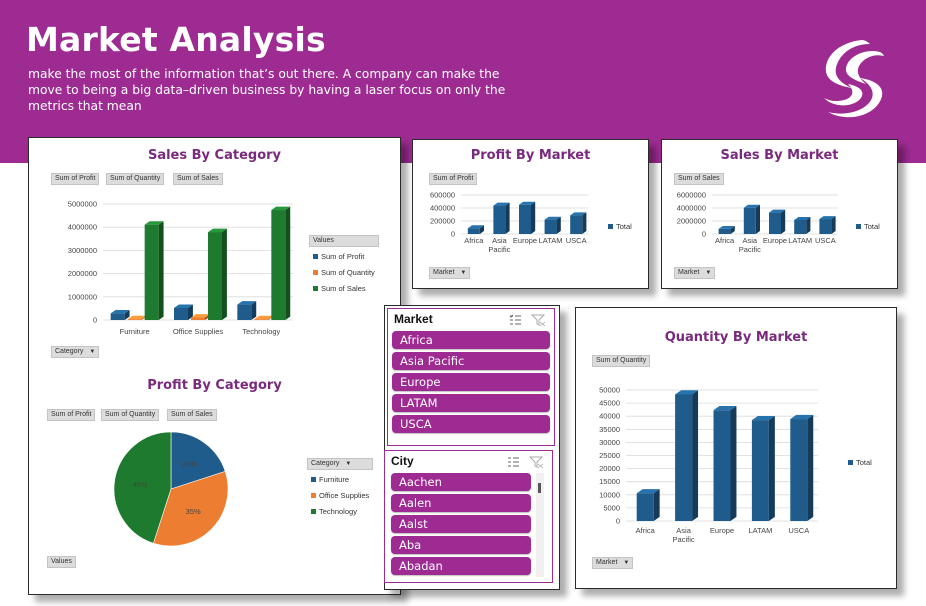  Describe the element at coordinates (325, 463) in the screenshot. I see `category-legend-label: Category` at that location.